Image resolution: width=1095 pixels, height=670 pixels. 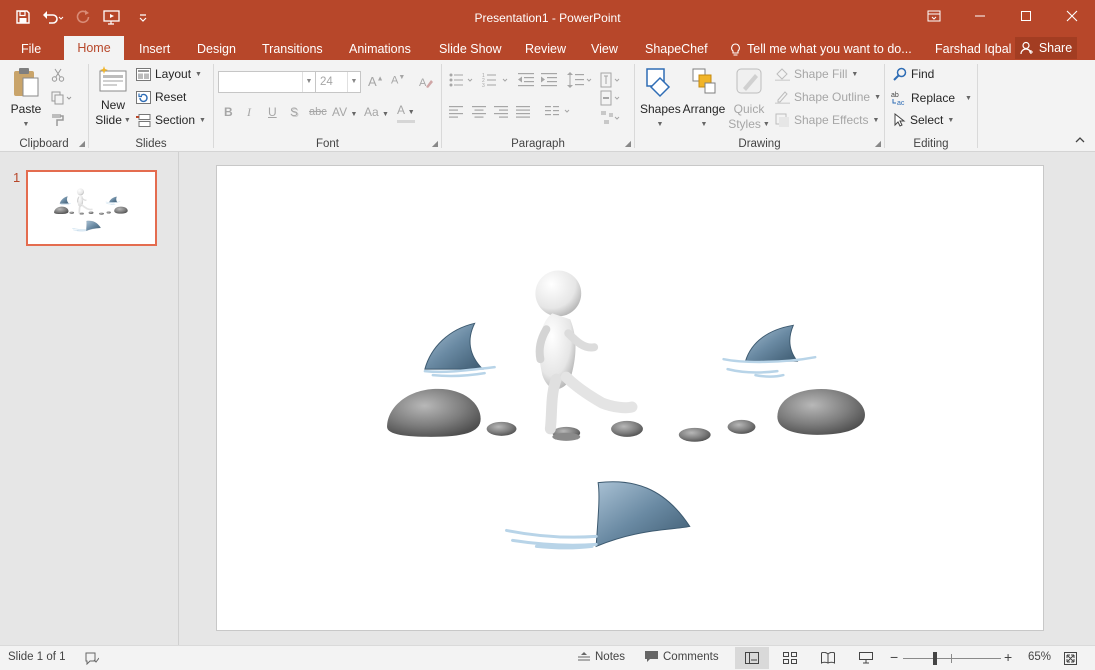 What do you see at coordinates (58, 120) in the screenshot?
I see `format-painter-icon` at bounding box center [58, 120].